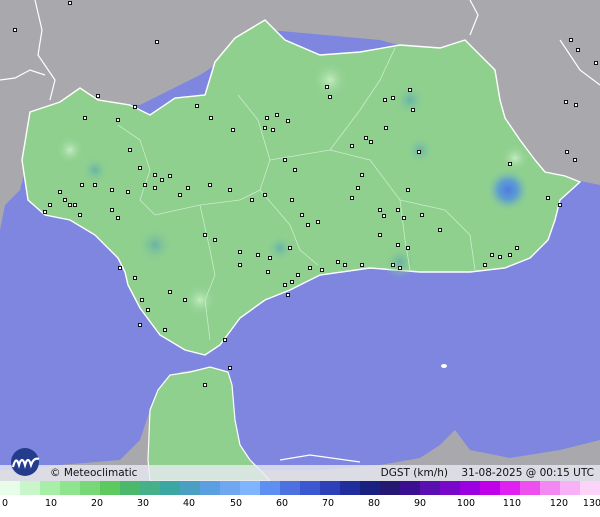 This screenshot has width=600, height=517. Describe the element at coordinates (143, 503) in the screenshot. I see `scale-tick-label: 30` at that location.